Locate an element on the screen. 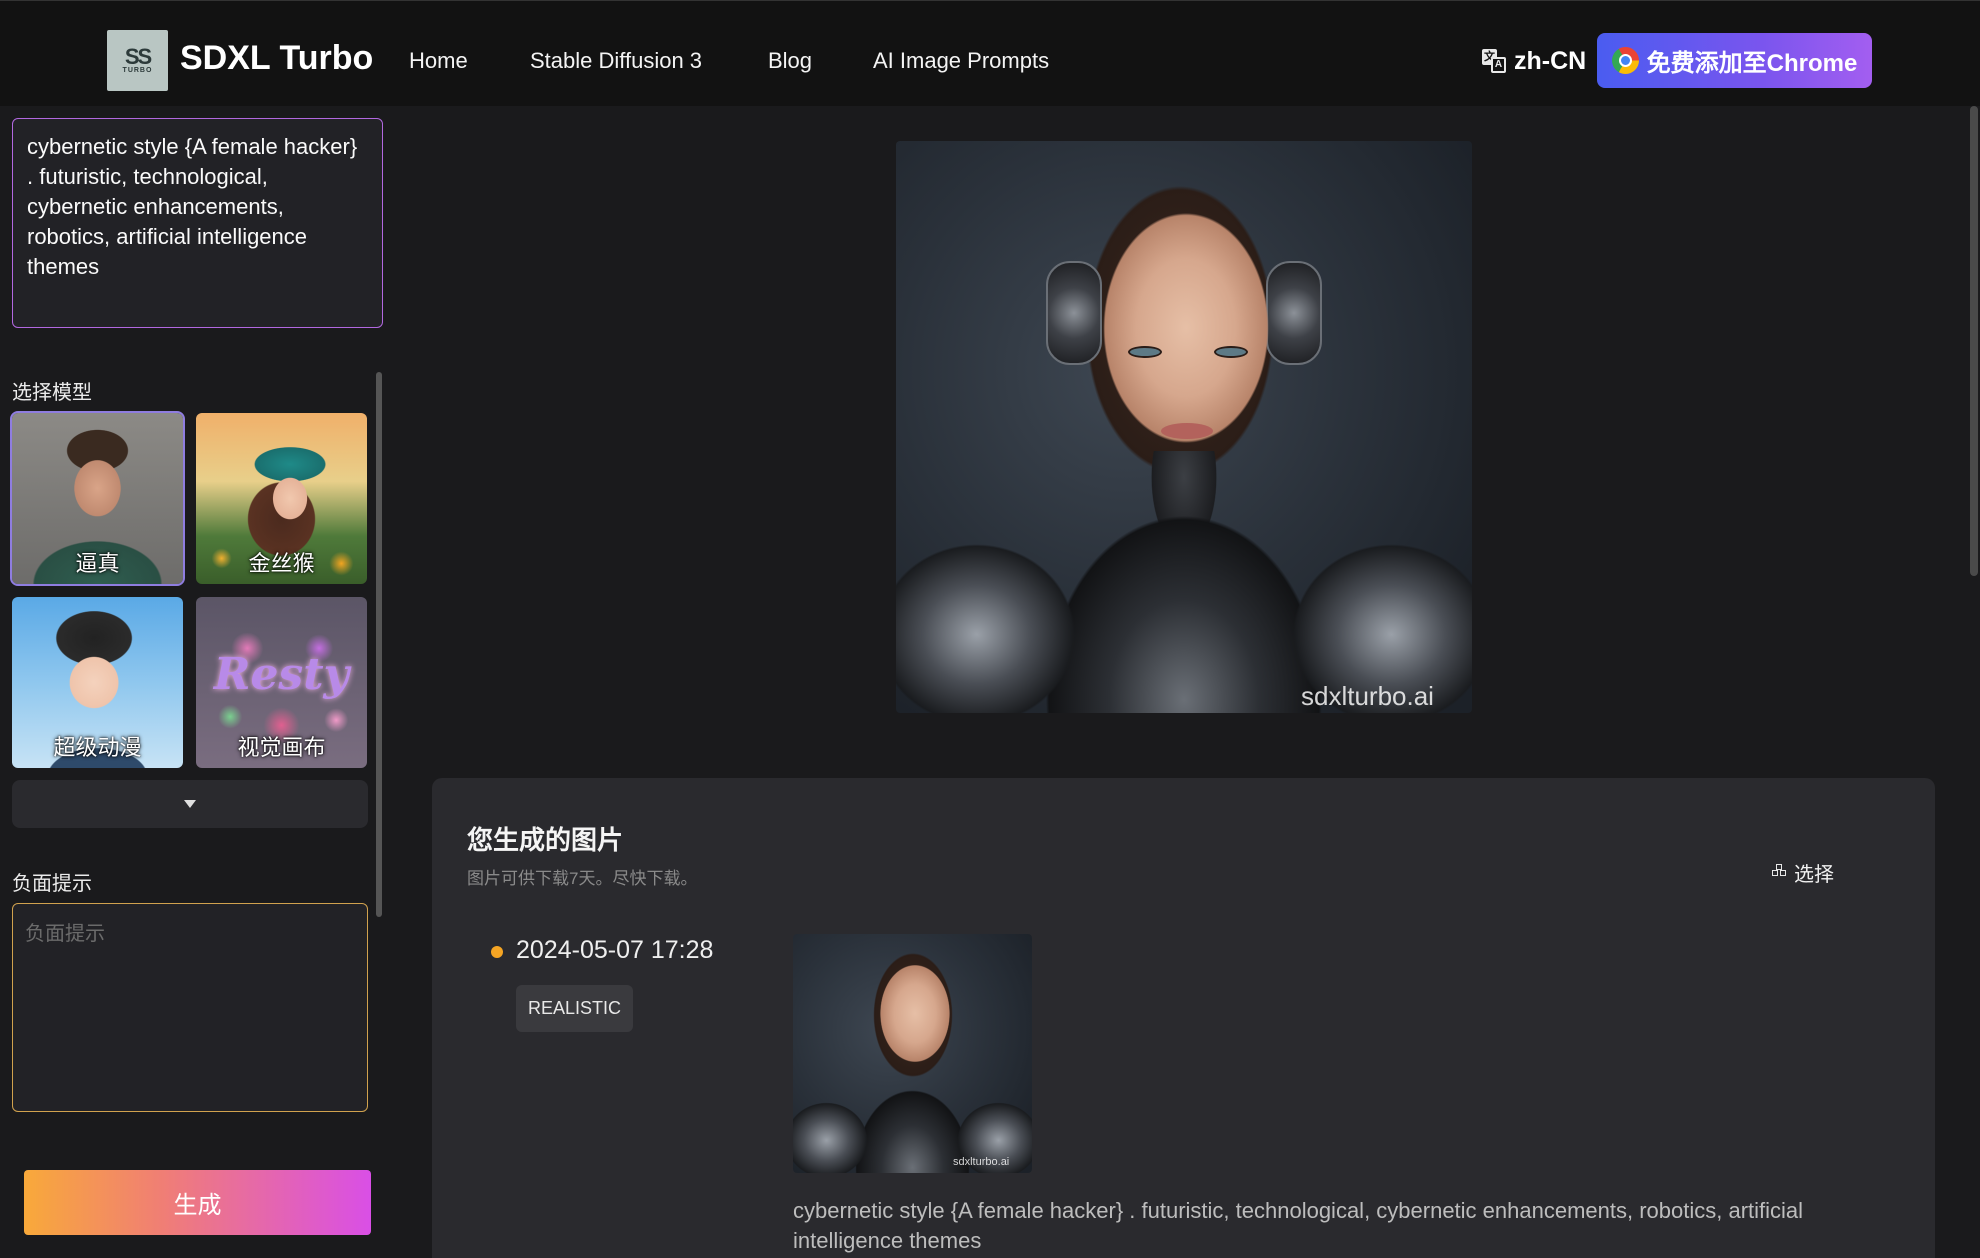 The image size is (1980, 1258). result-thumbnail: sdxlturbo.ai is located at coordinates (912, 1053).